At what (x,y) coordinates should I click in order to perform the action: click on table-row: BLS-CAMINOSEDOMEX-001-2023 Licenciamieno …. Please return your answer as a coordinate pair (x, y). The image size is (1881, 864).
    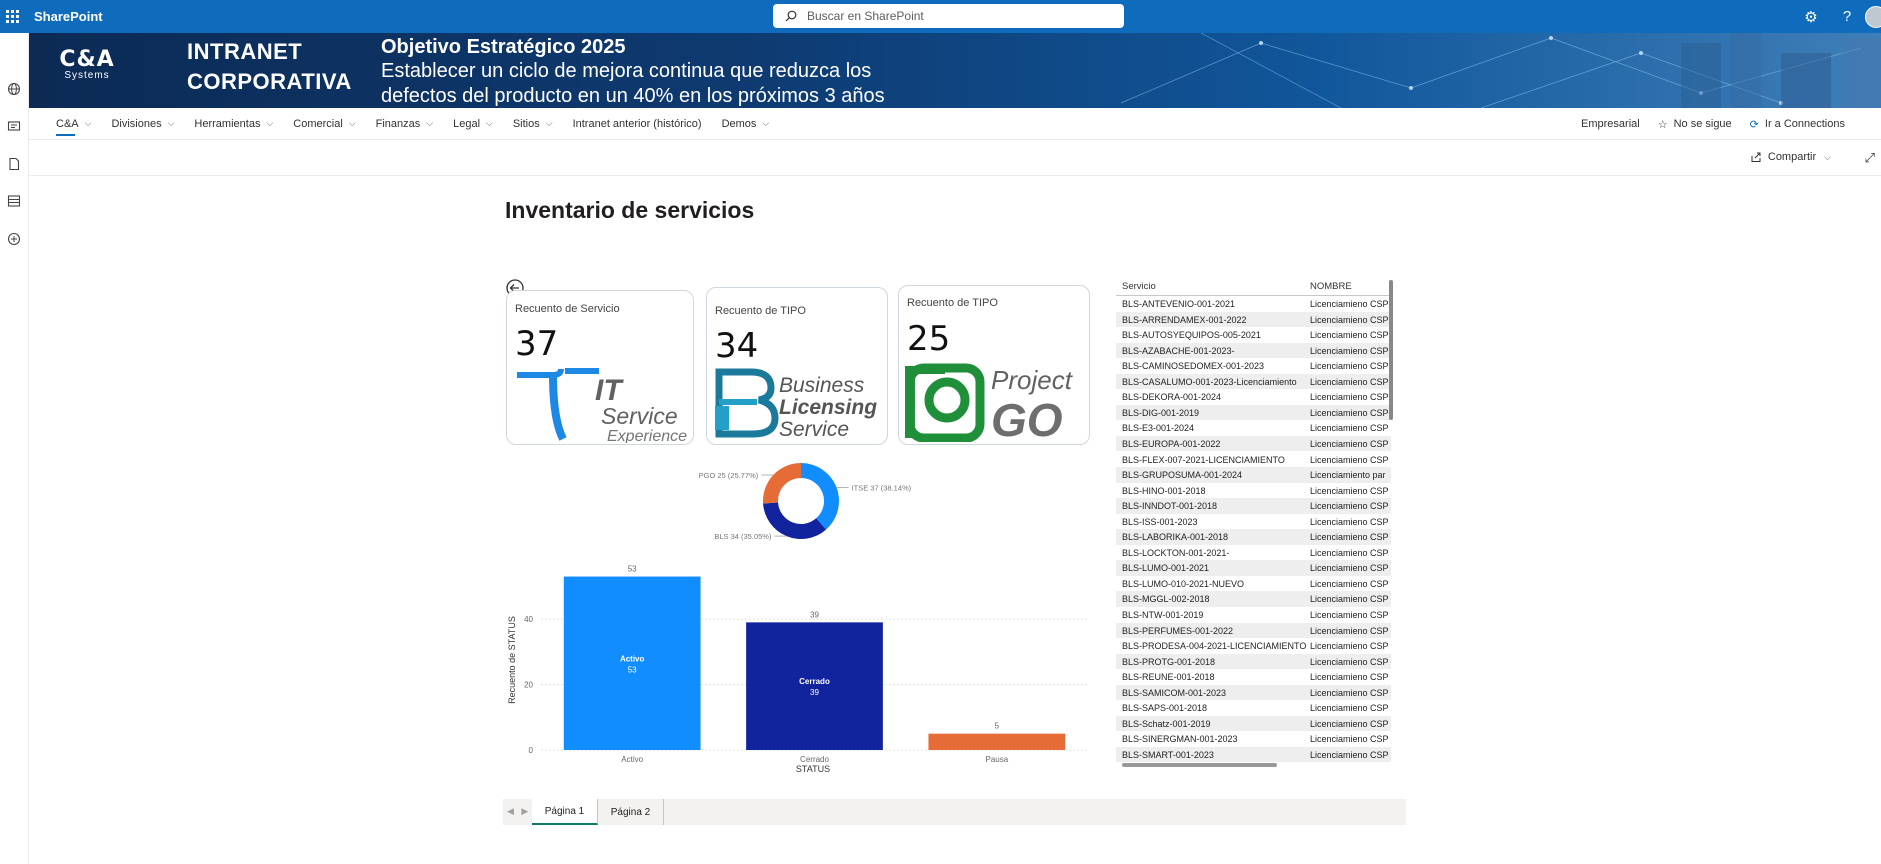
    Looking at the image, I should click on (1253, 366).